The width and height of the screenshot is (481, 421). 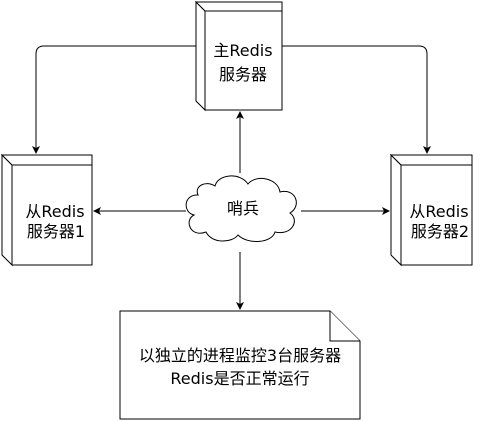 I want to click on slave1-label-line1: 从Redis, so click(x=54, y=211).